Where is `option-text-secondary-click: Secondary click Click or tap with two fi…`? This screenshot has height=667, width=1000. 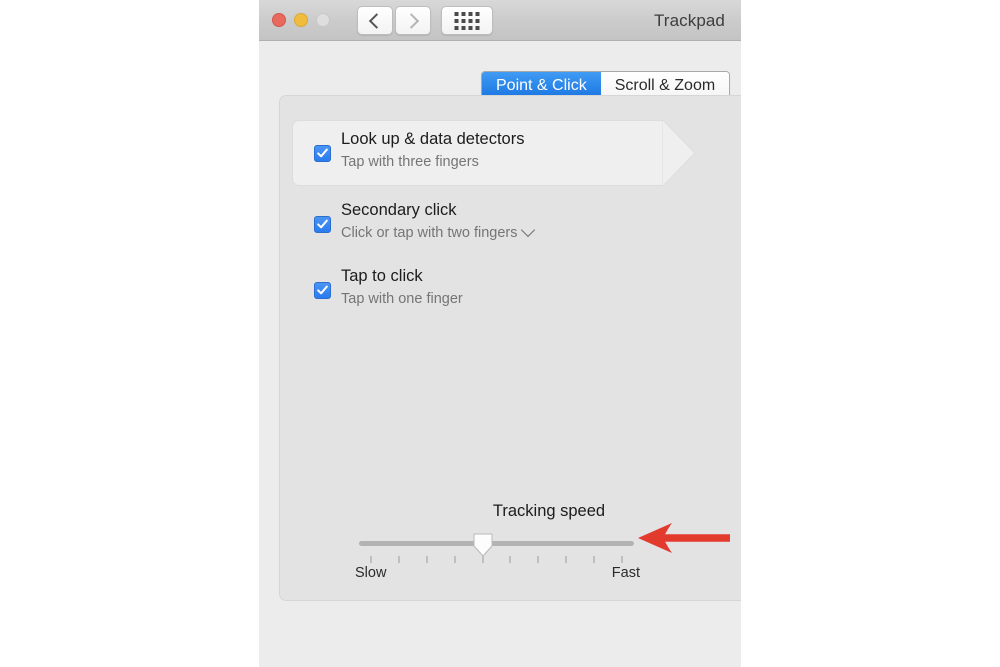
option-text-secondary-click: Secondary click Click or tap with two fi… is located at coordinates (438, 221).